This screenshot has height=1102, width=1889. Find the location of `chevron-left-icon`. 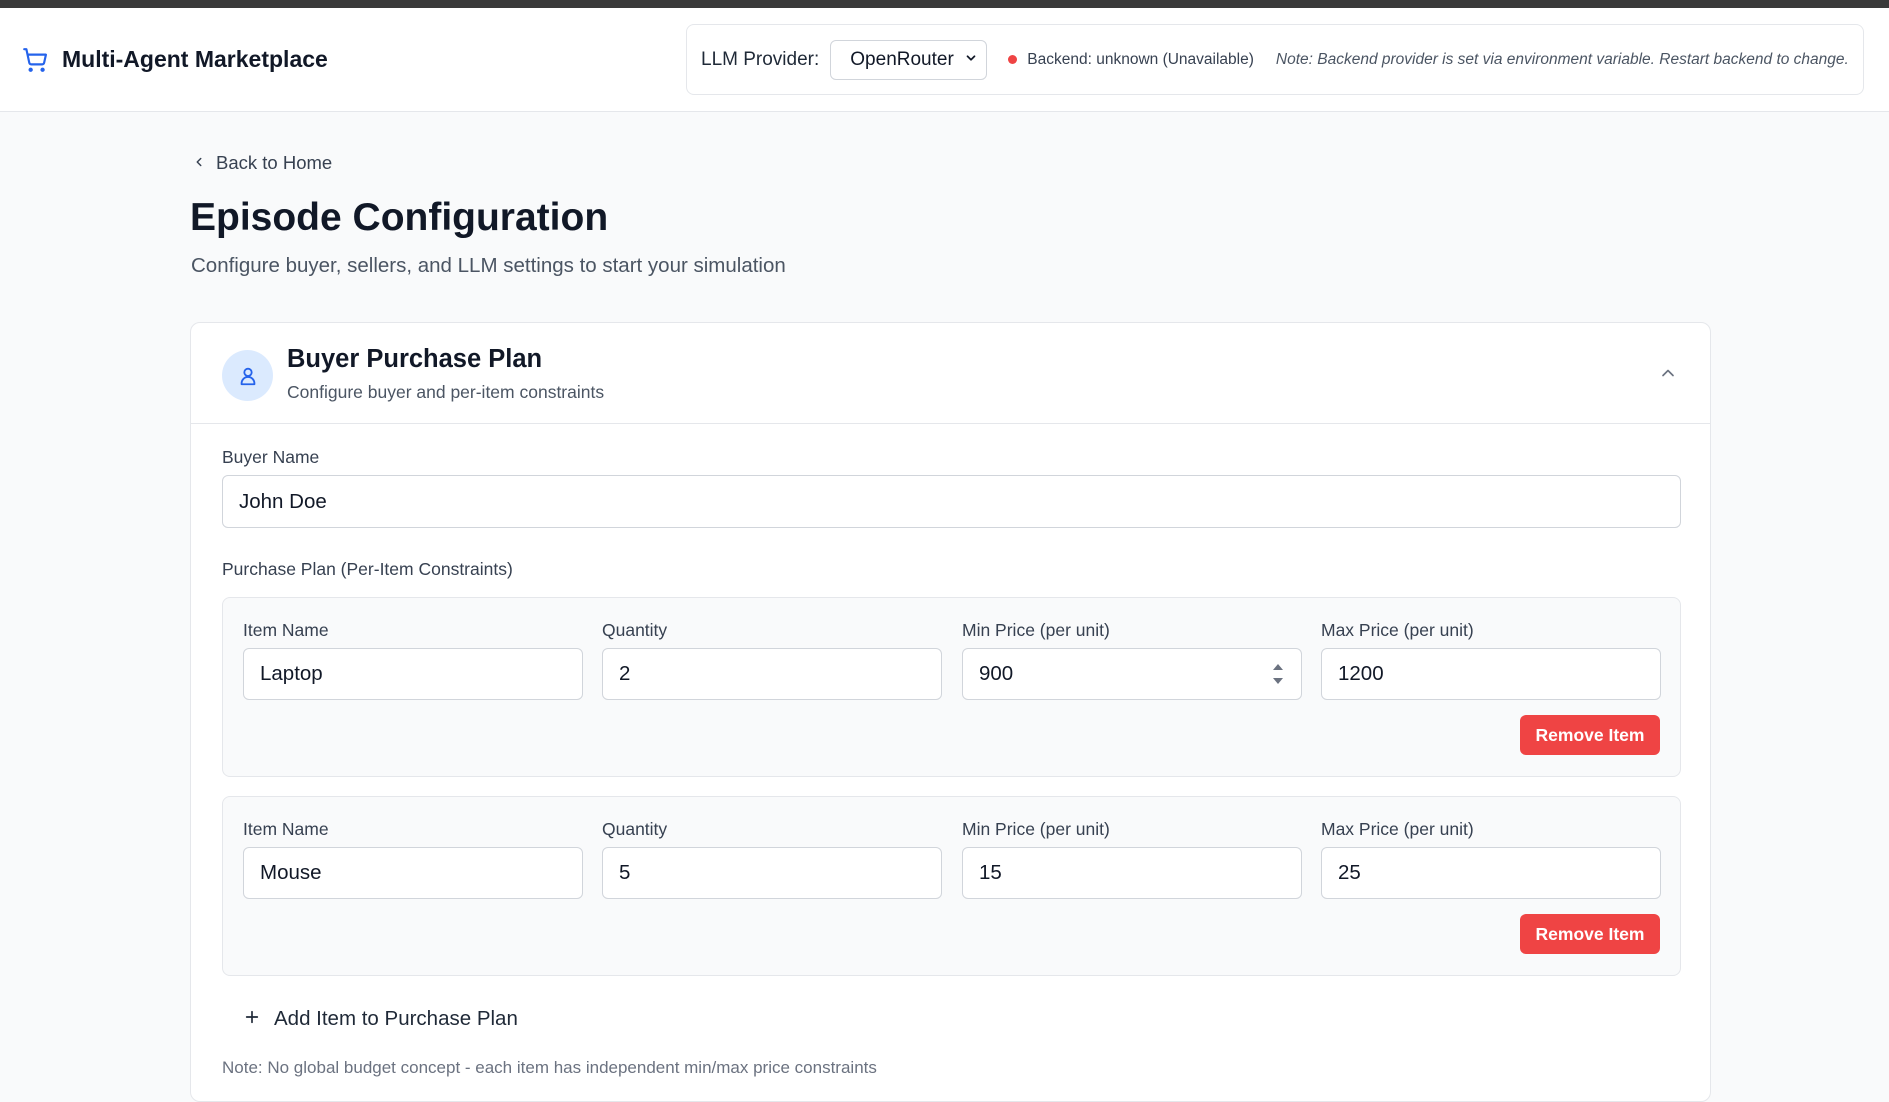

chevron-left-icon is located at coordinates (199, 163).